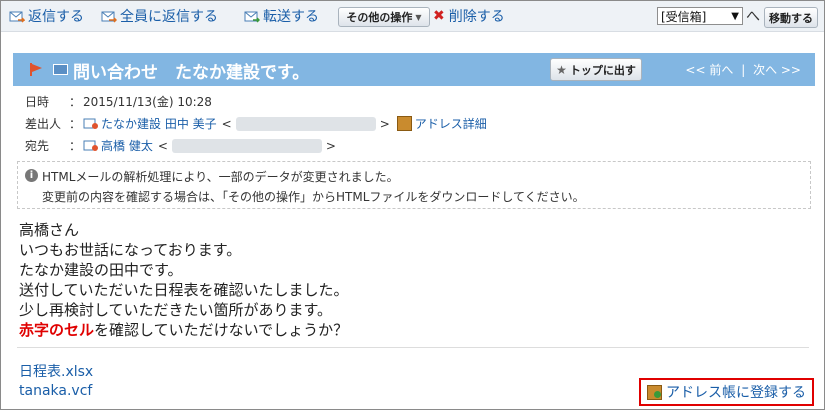 Image resolution: width=825 pixels, height=410 pixels. I want to click on folder-select-value: [受信箱], so click(684, 16).